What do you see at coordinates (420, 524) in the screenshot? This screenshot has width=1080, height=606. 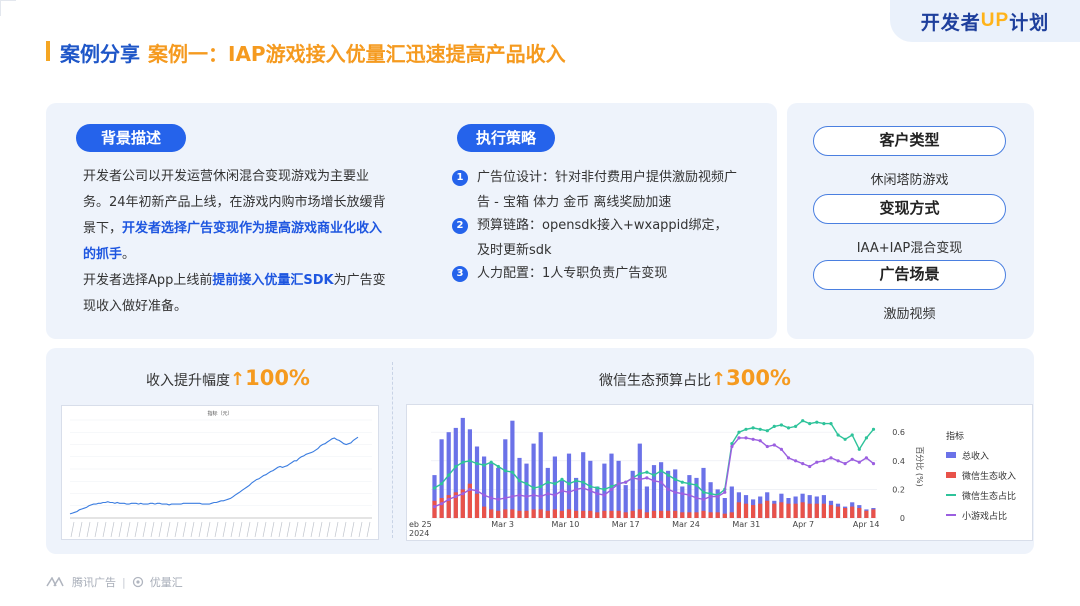 I see `x-tick-label: eb 25` at bounding box center [420, 524].